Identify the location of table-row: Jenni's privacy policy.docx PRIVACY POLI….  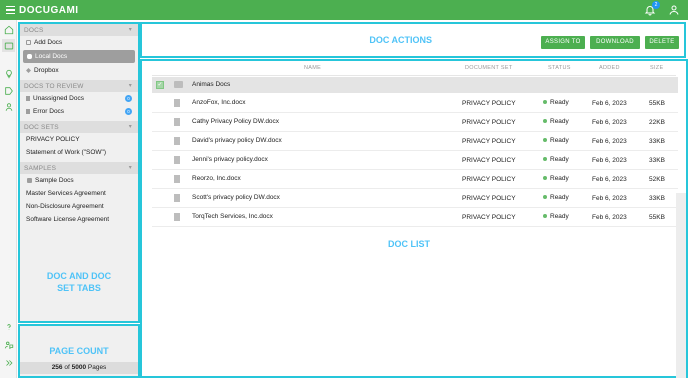
(415, 160).